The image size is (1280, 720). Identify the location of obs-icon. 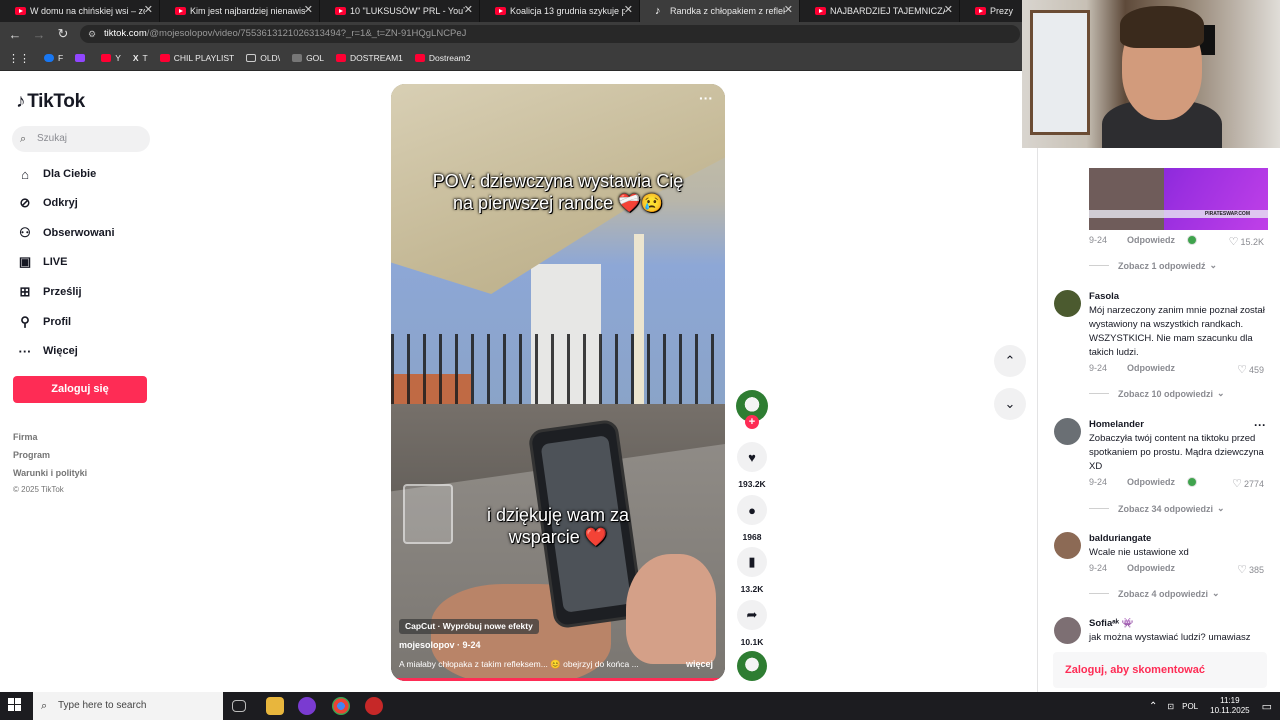
(374, 706).